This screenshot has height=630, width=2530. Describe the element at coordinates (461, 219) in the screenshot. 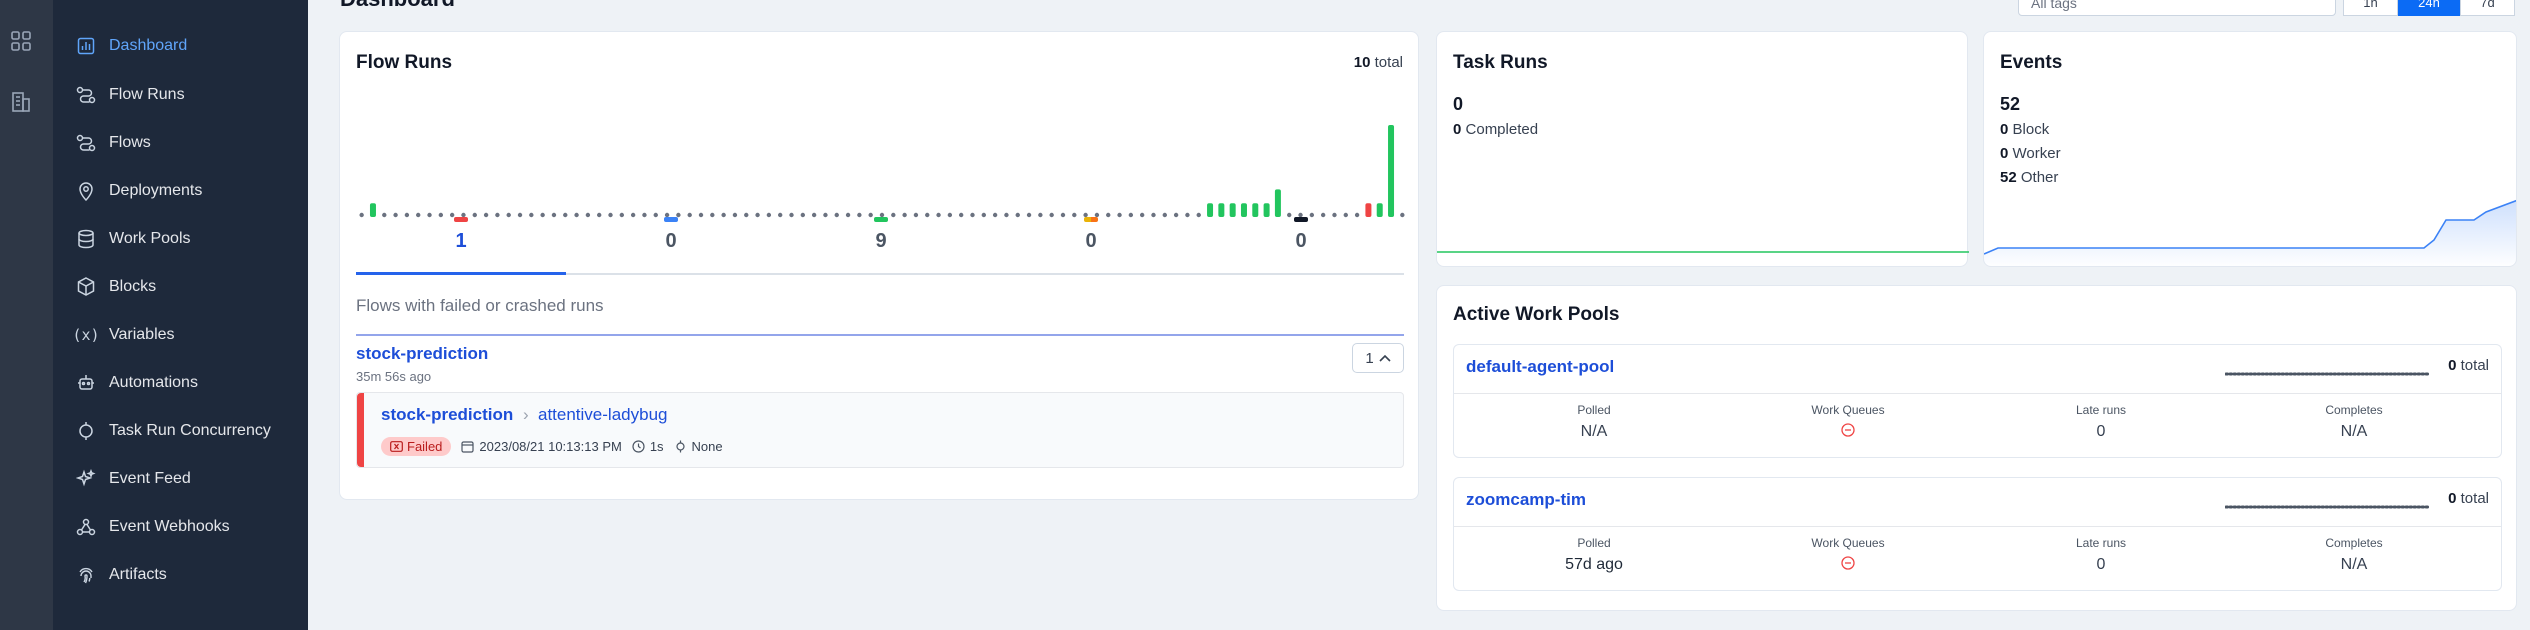

I see `failed-state-mark` at that location.